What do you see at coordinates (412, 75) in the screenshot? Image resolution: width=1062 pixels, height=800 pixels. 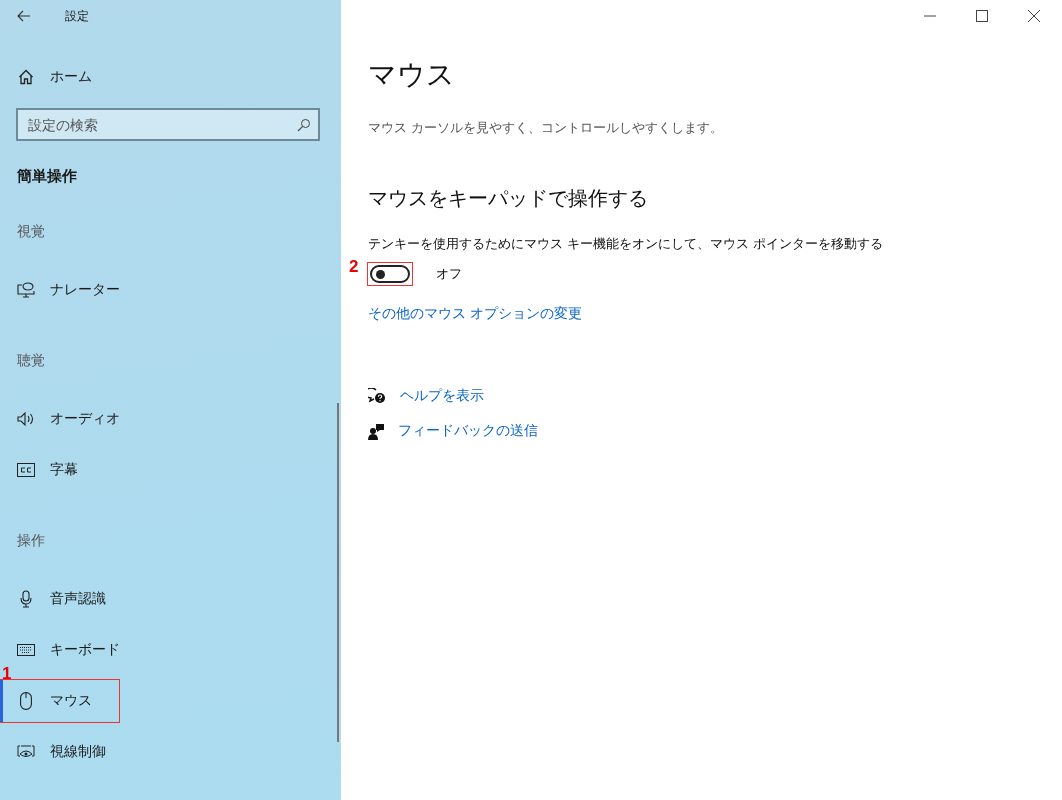 I see `page-title: マウス` at bounding box center [412, 75].